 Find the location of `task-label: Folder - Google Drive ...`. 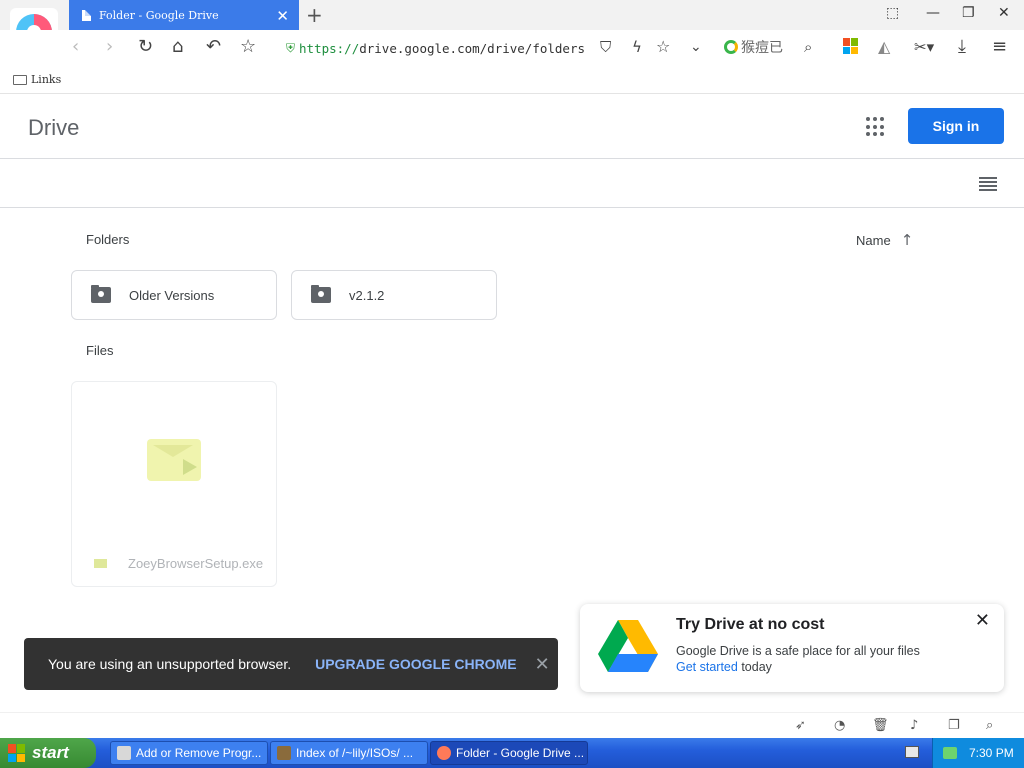

task-label: Folder - Google Drive ... is located at coordinates (520, 753).